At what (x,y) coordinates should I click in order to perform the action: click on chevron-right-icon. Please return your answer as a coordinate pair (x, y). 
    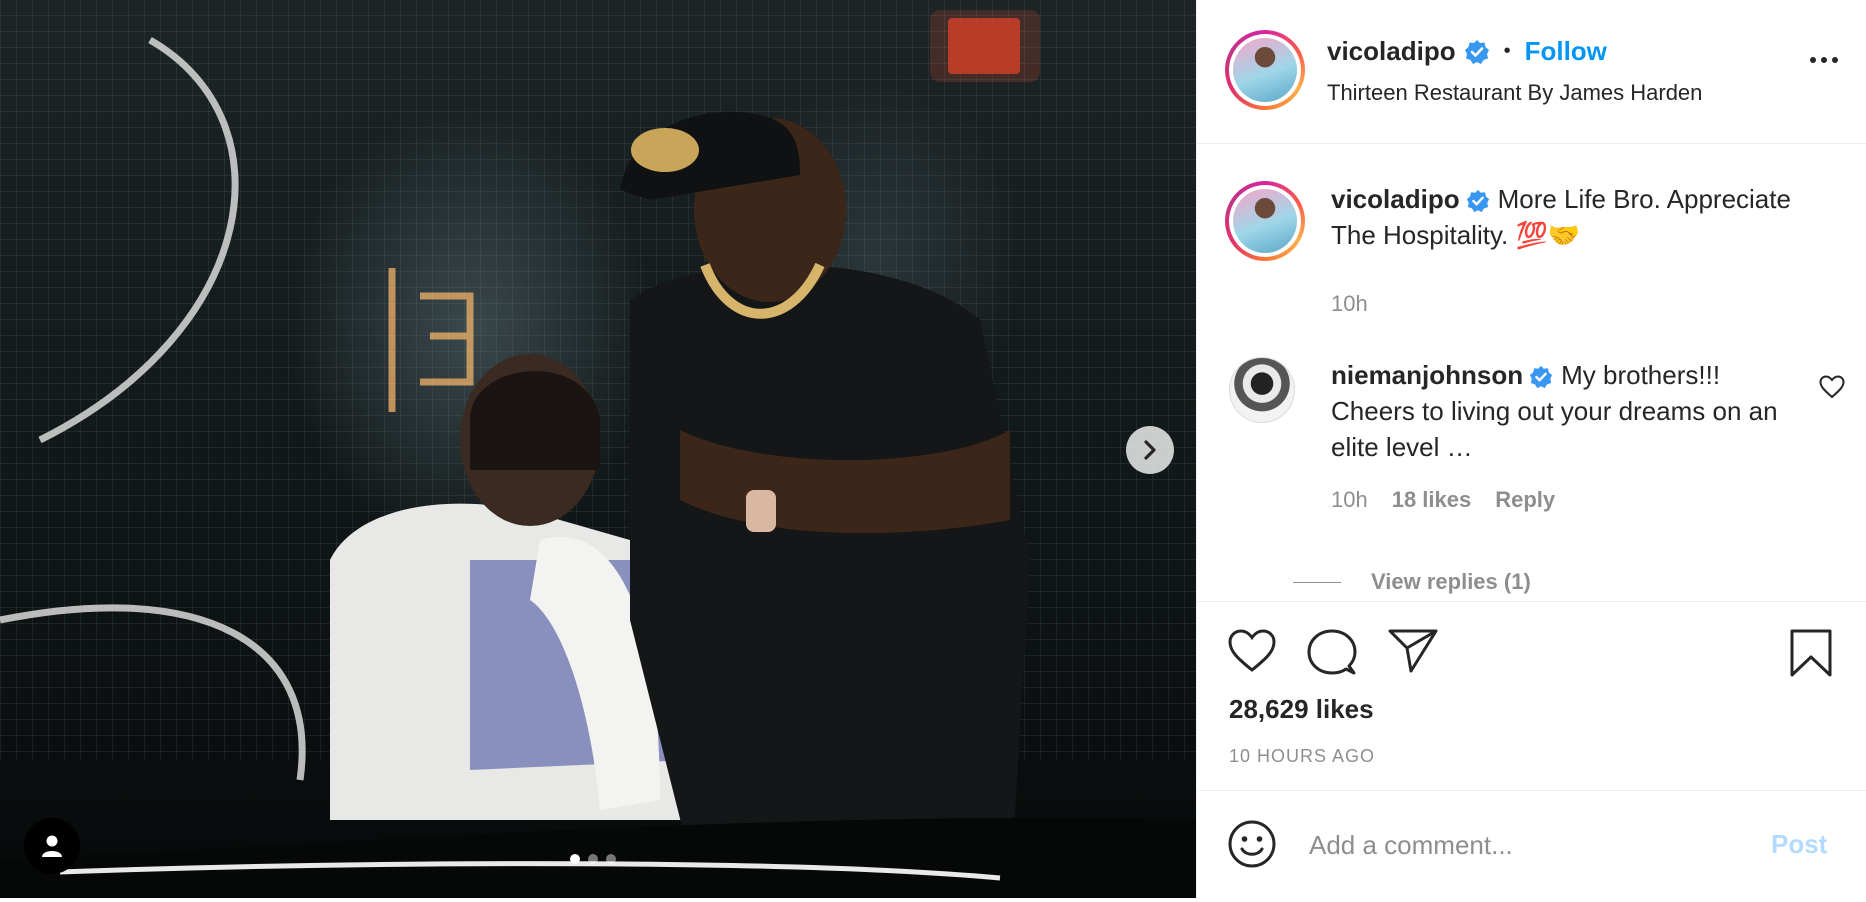
    Looking at the image, I should click on (1150, 450).